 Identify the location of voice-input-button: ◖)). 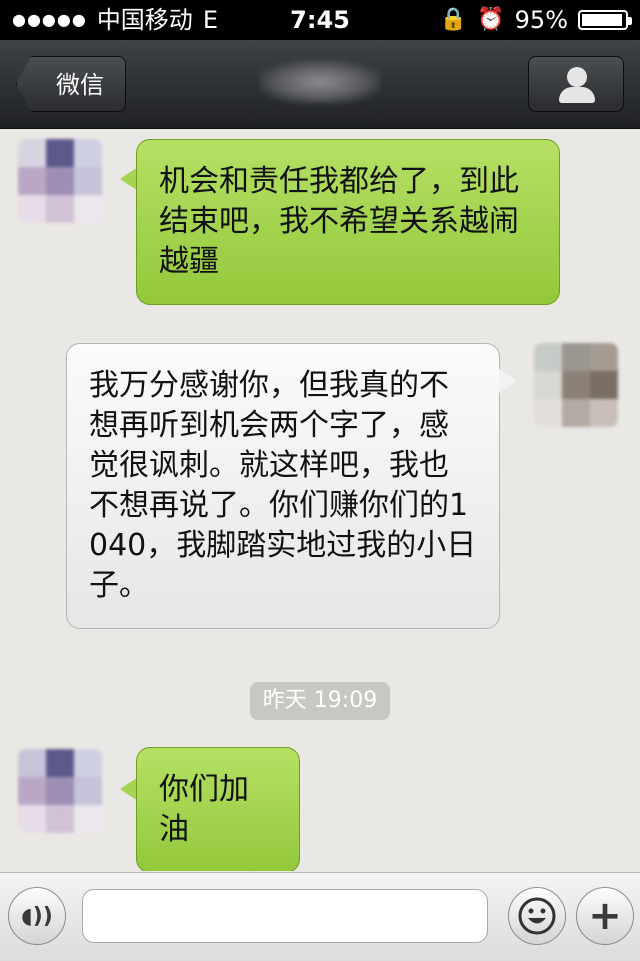
(37, 916).